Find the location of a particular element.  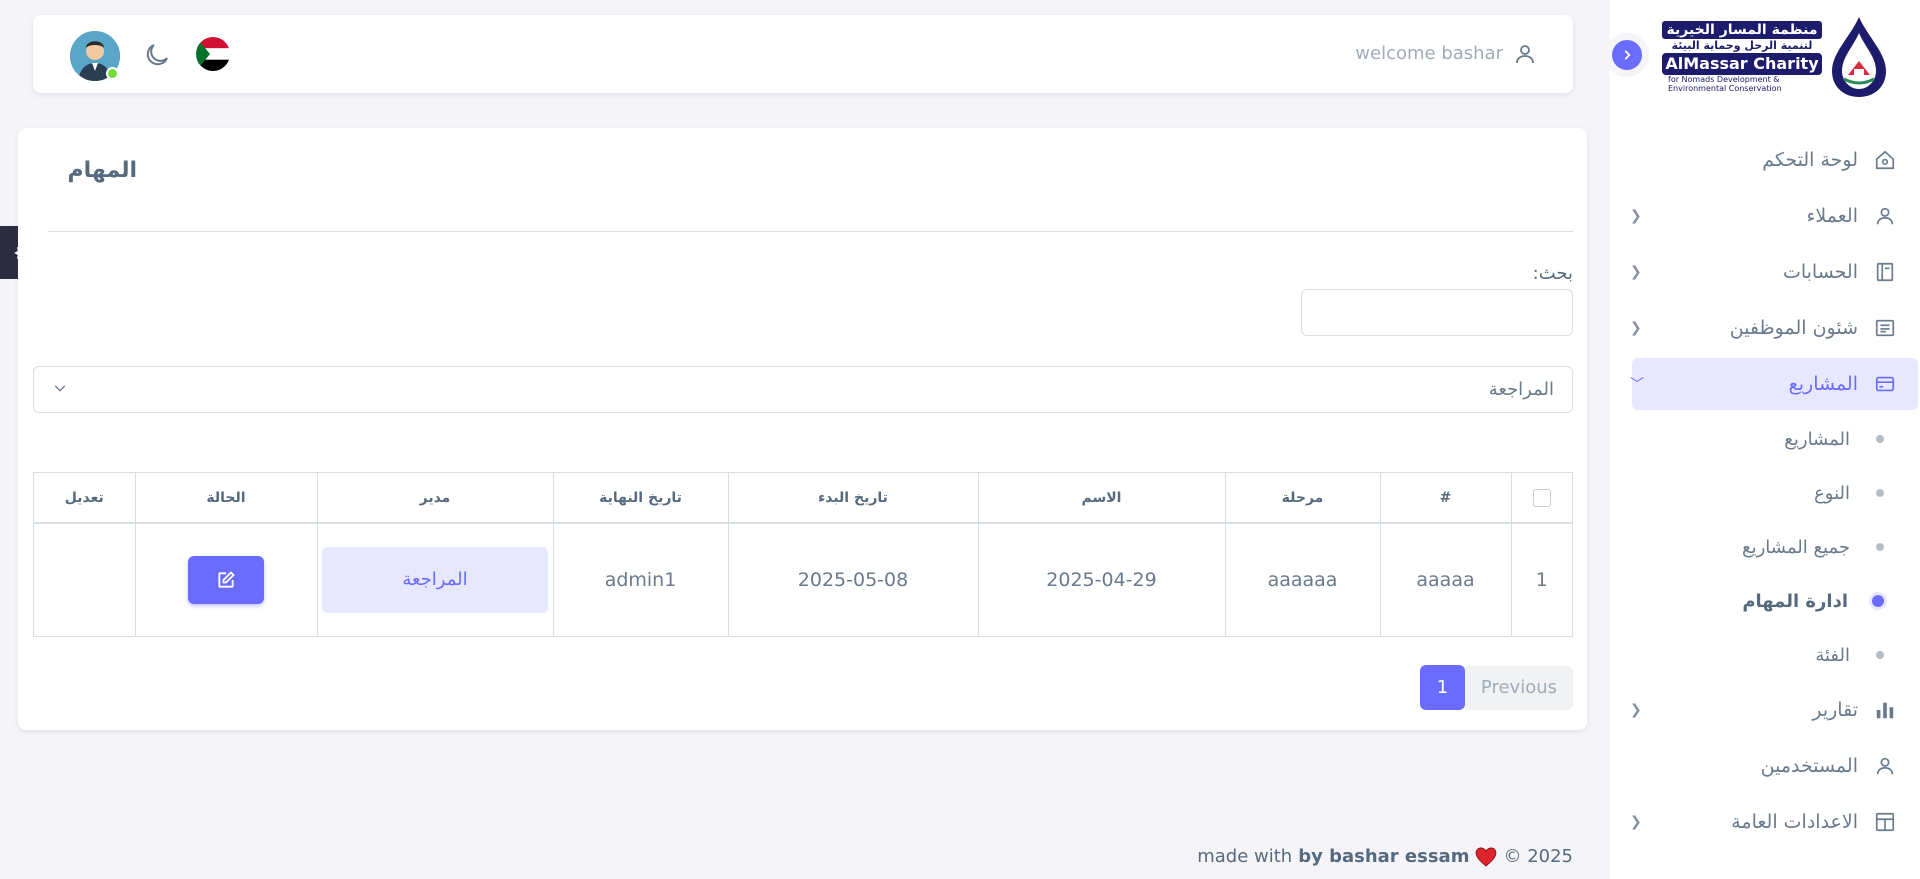

column-header: مرحلة is located at coordinates (1302, 498).